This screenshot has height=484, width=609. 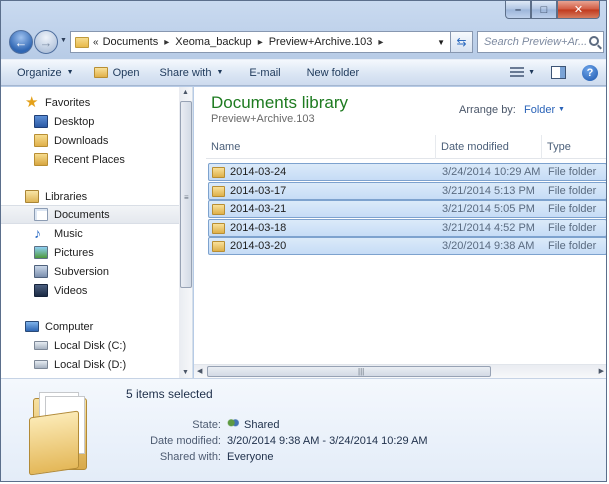 I want to click on videos-icon, so click(x=41, y=290).